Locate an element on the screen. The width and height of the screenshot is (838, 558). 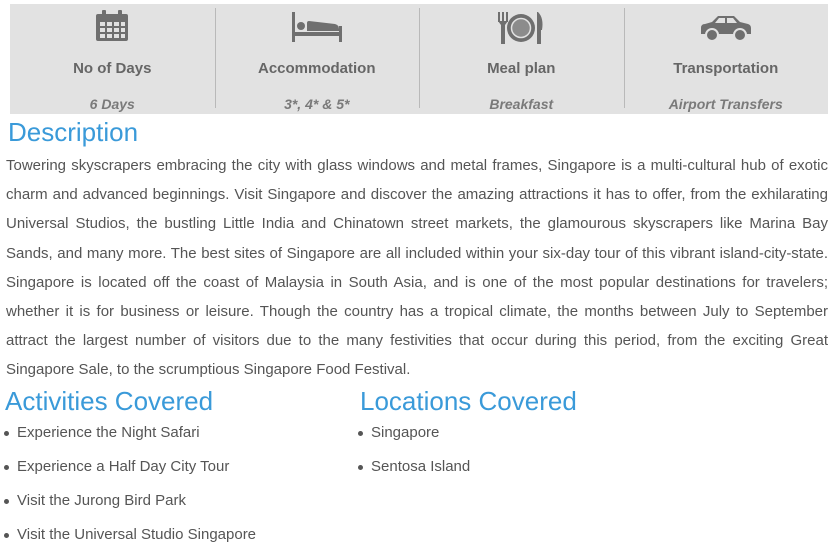
activity-label: Visit the Jurong Bird Park is located at coordinates (101, 500).